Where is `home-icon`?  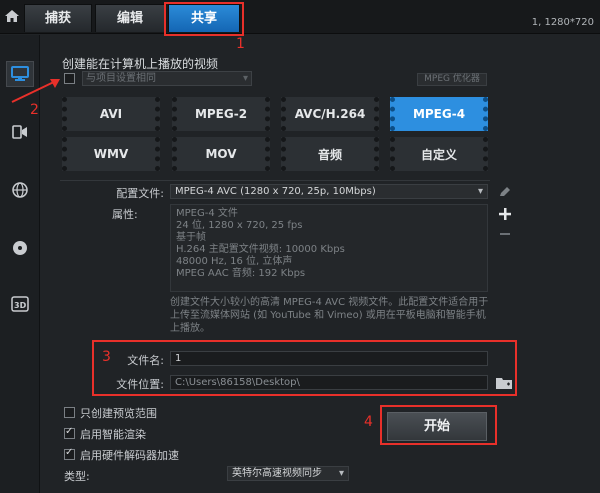 home-icon is located at coordinates (12, 16).